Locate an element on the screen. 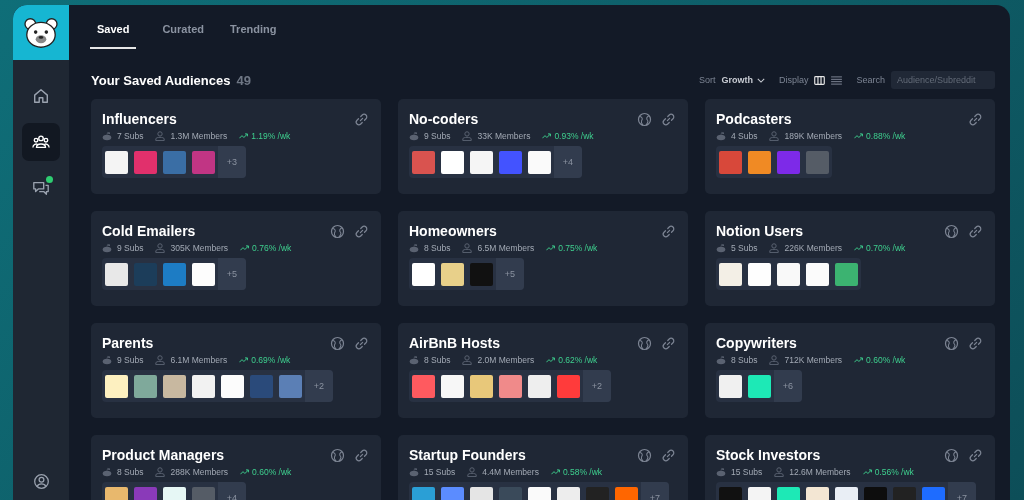 This screenshot has width=1024, height=500. tab: Saved is located at coordinates (113, 27).